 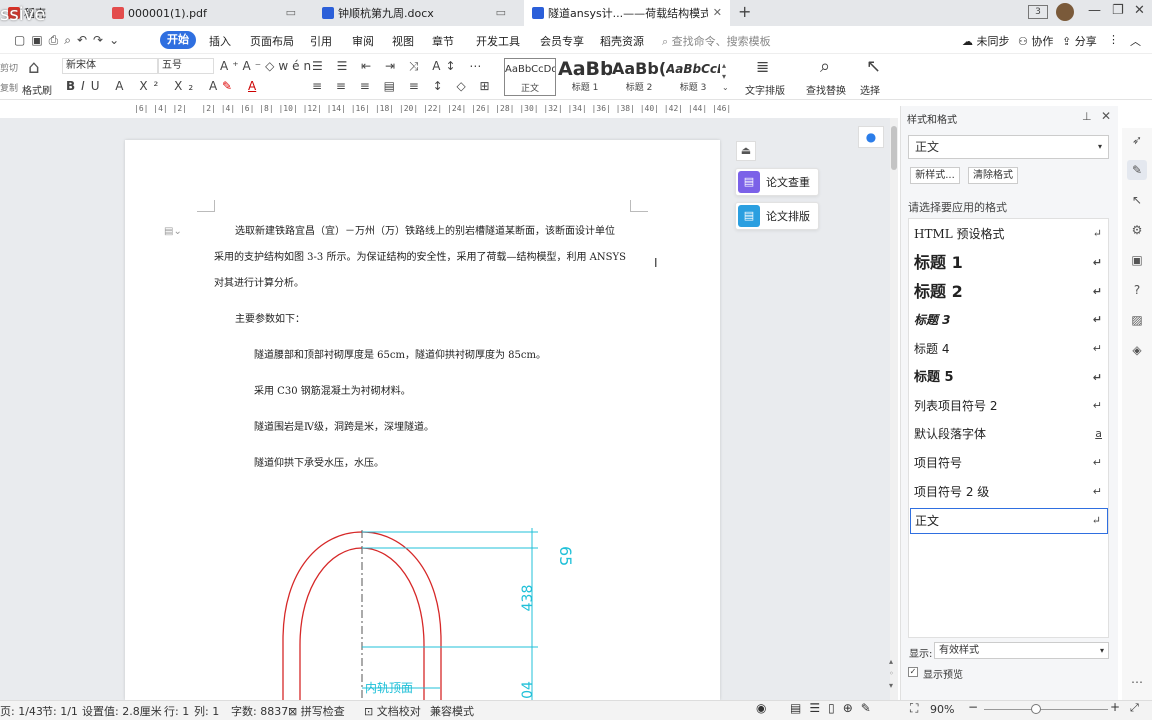 I want to click on menu-start: 开始, so click(x=178, y=40).